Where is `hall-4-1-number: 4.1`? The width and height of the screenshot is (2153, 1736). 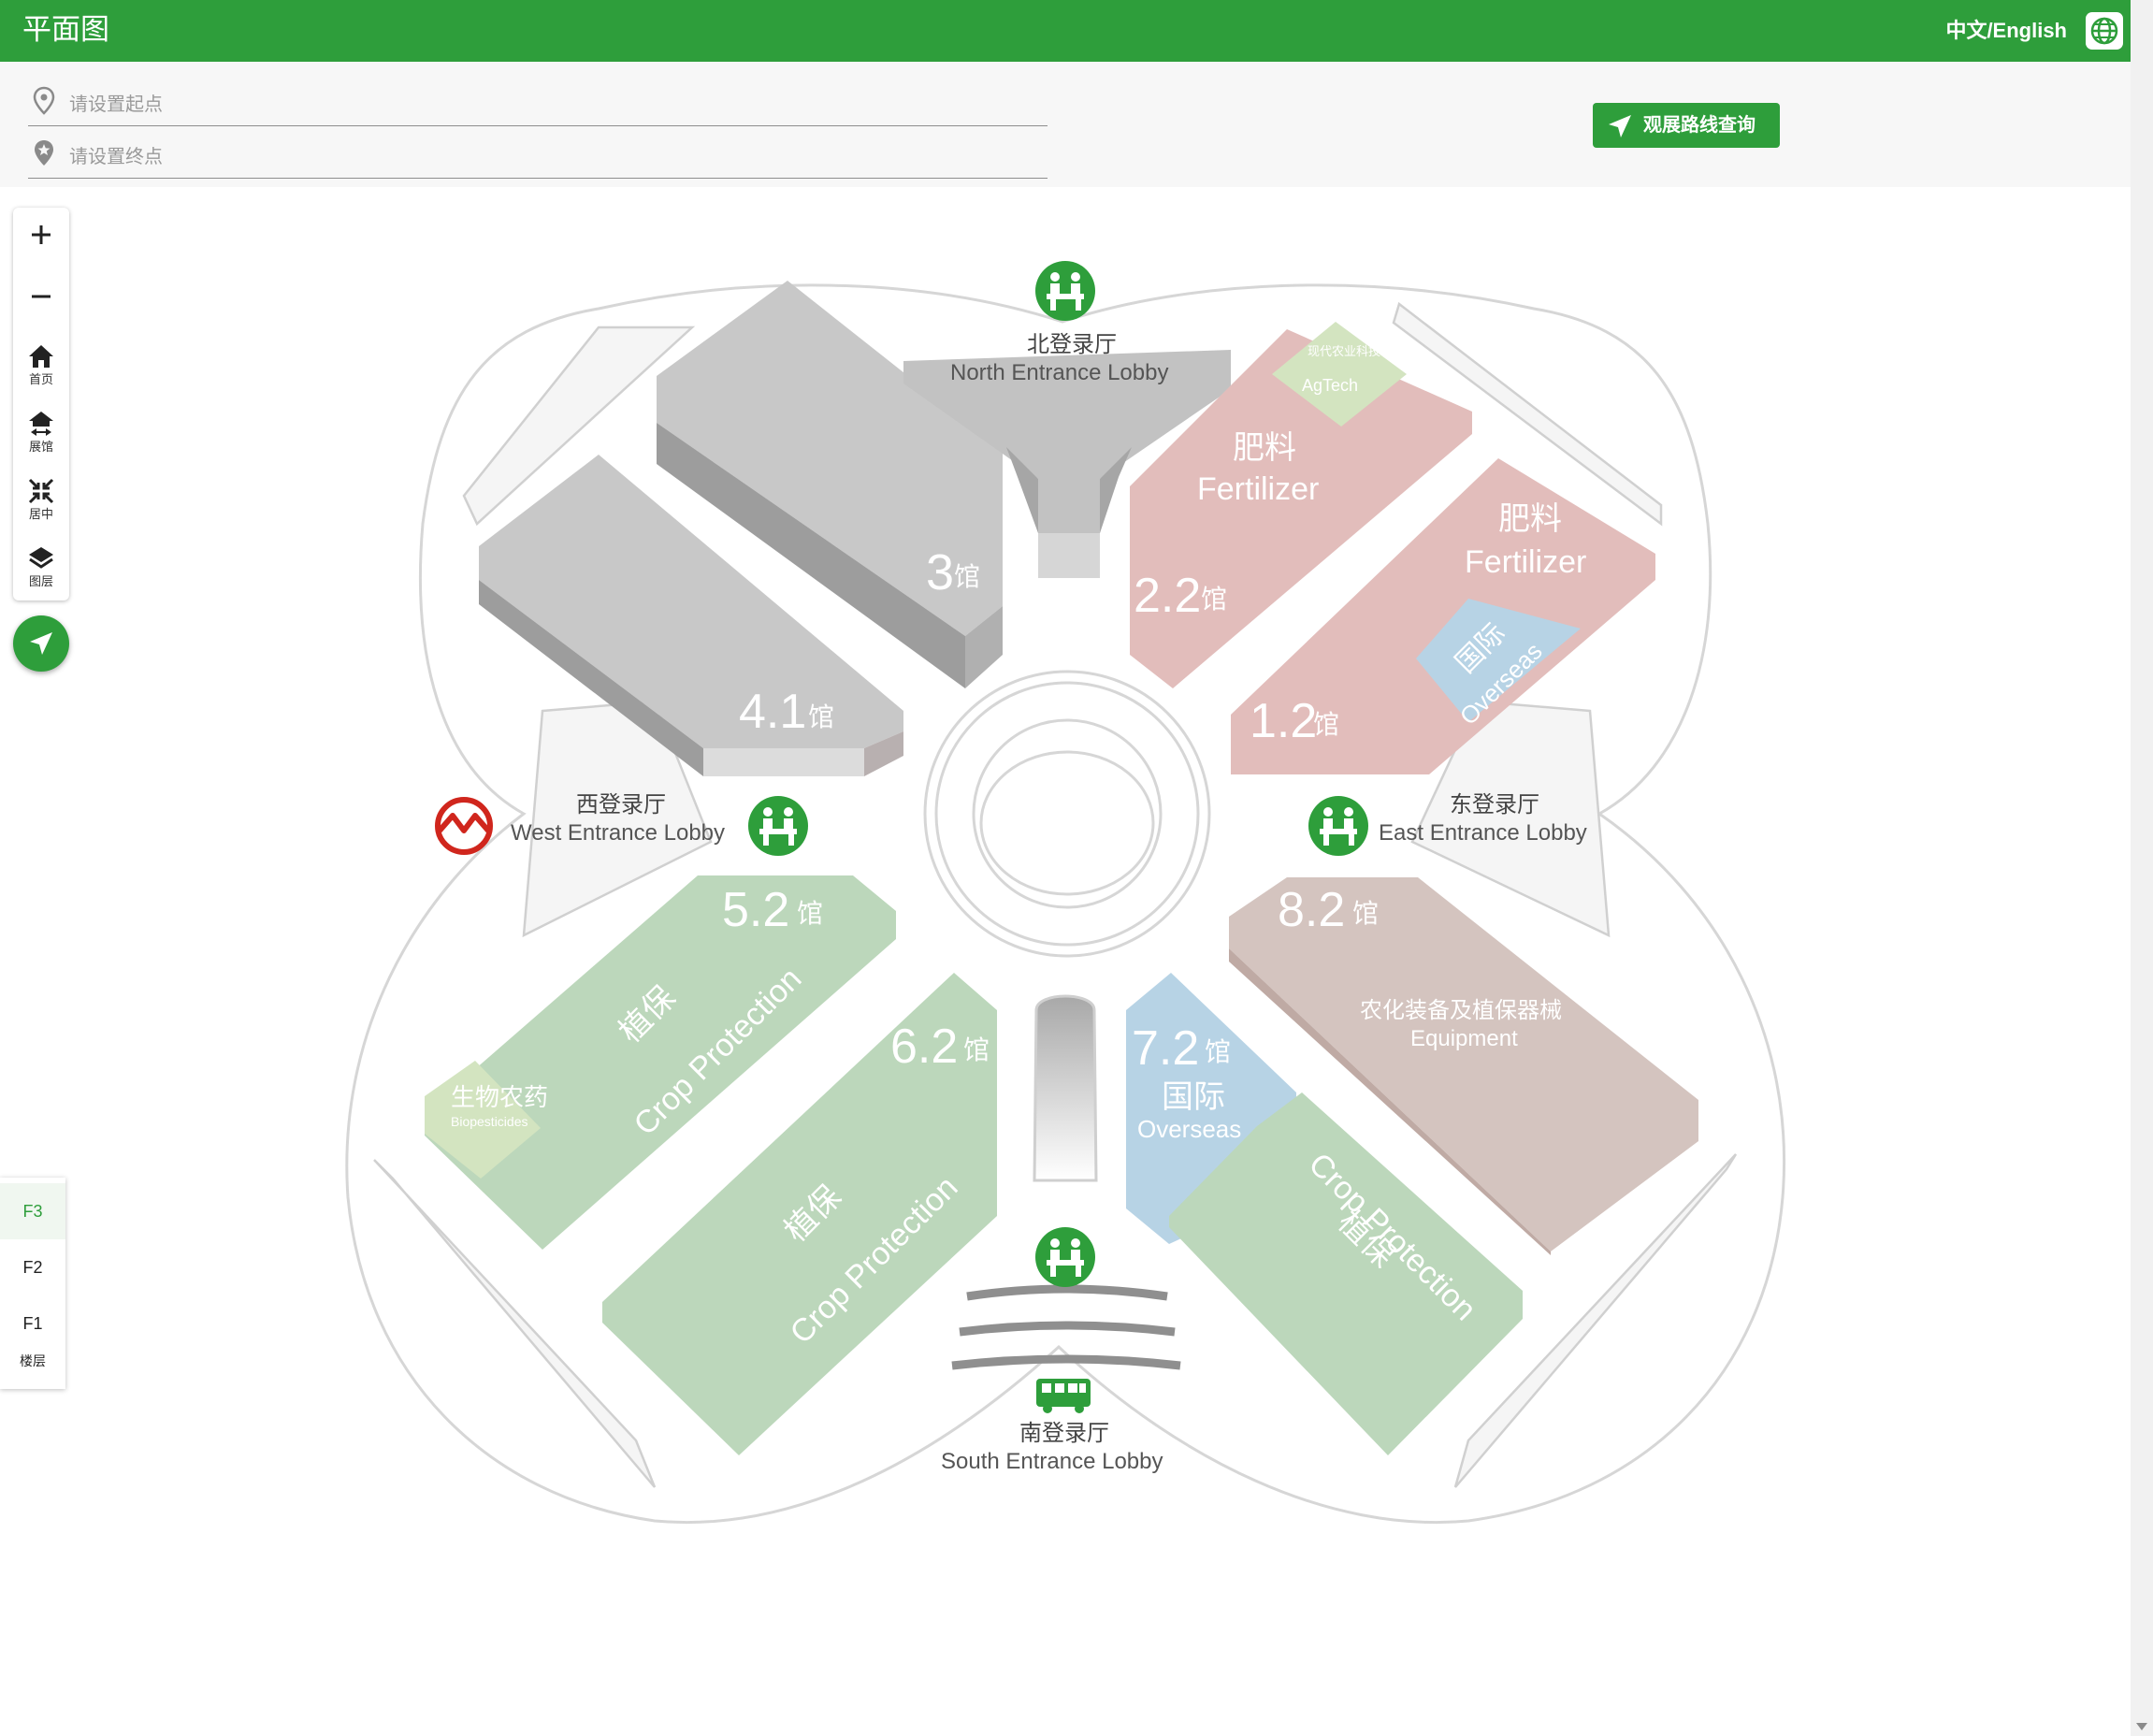 hall-4-1-number: 4.1 is located at coordinates (772, 712).